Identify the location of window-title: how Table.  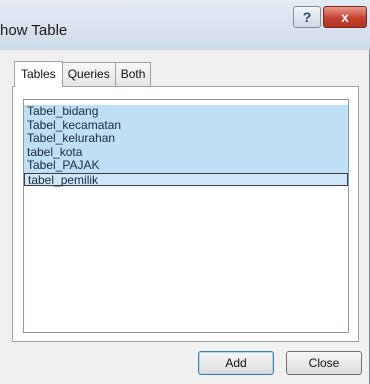
(34, 30).